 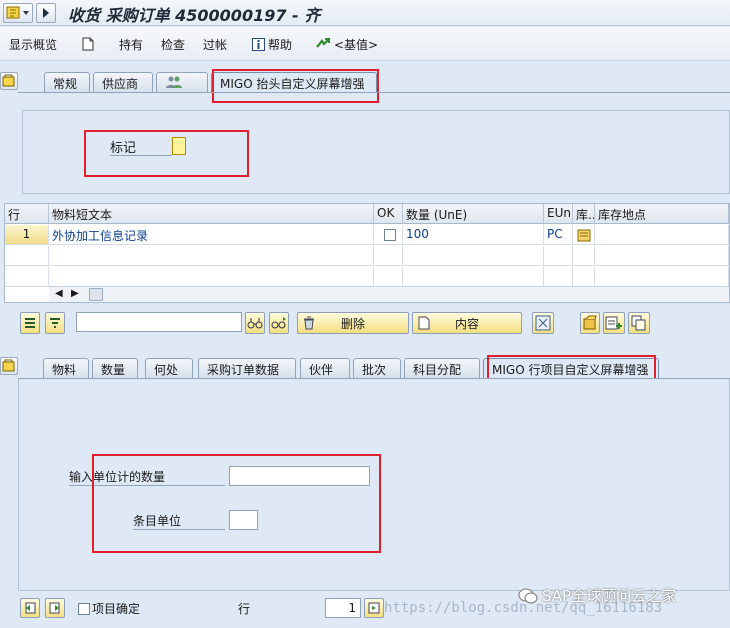 I want to click on scroll-thumb, so click(x=96, y=294).